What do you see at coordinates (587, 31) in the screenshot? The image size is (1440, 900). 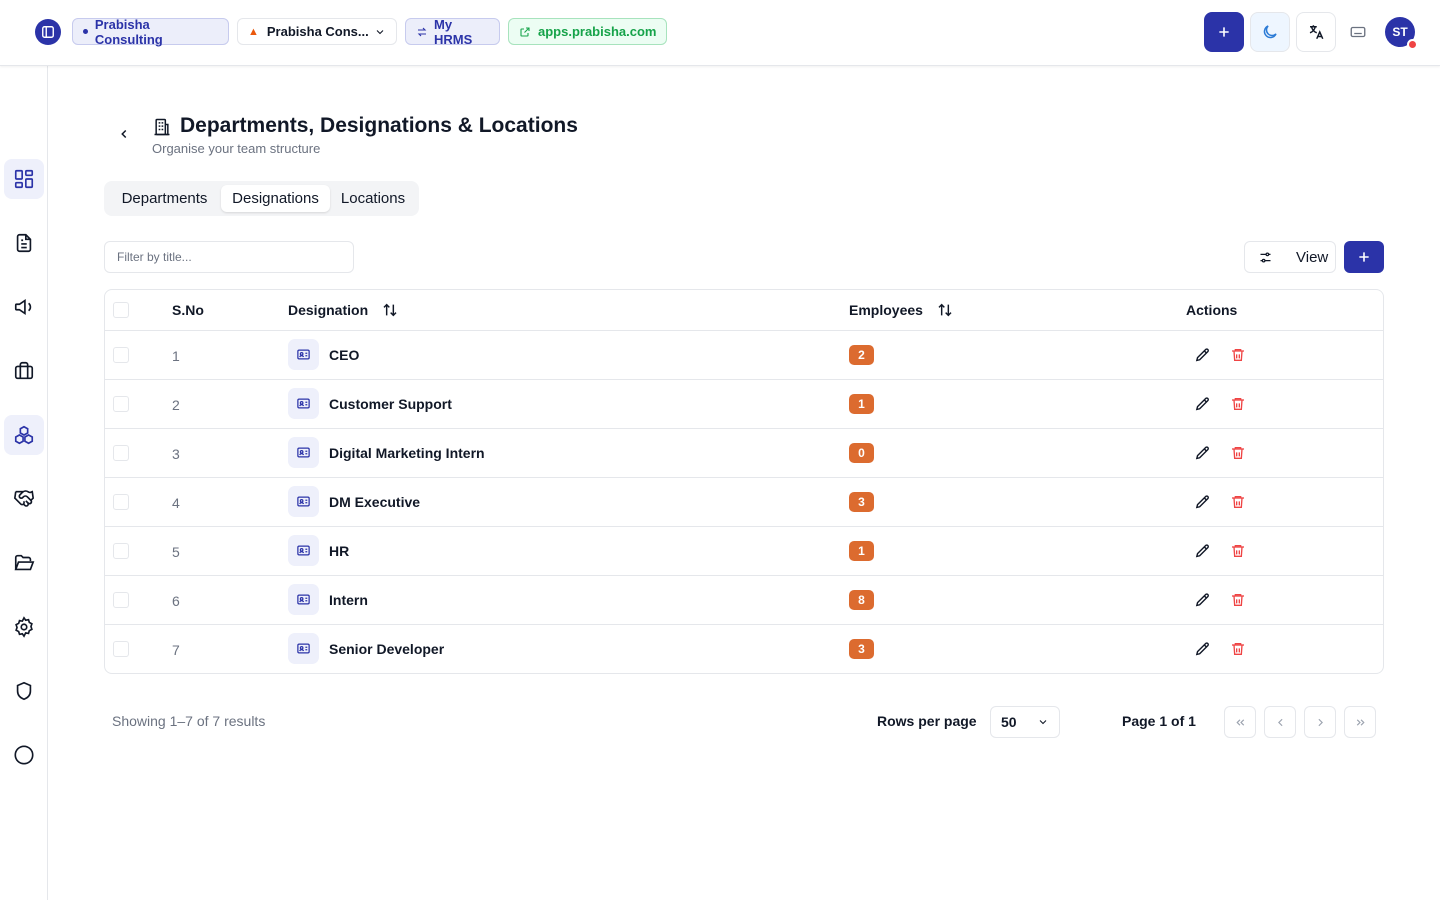 I see `site-link-chip: apps.prabisha.com` at bounding box center [587, 31].